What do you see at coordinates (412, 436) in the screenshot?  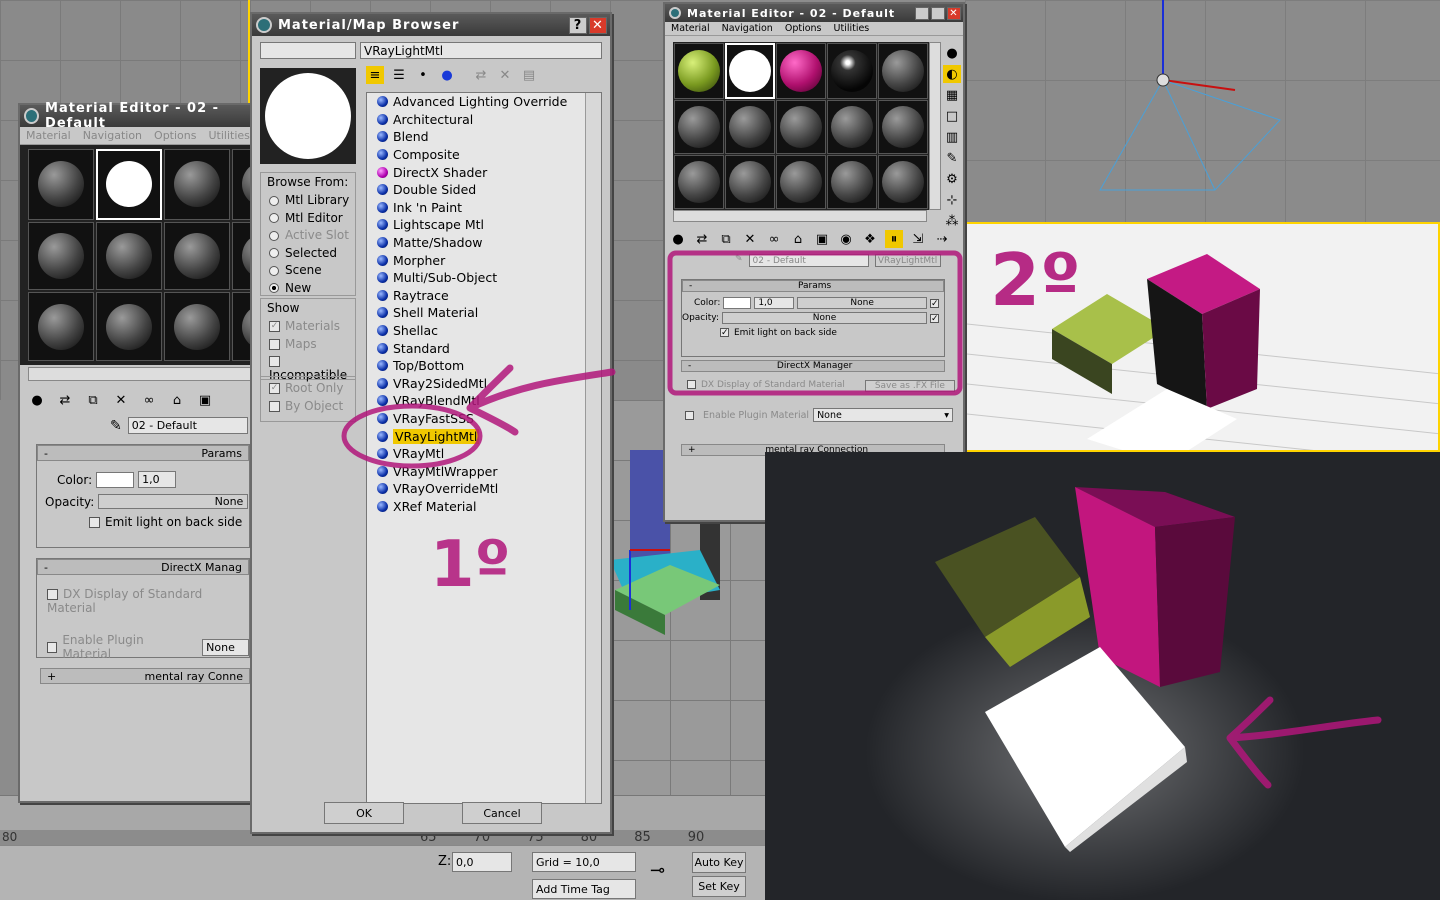 I see `selection-circle` at bounding box center [412, 436].